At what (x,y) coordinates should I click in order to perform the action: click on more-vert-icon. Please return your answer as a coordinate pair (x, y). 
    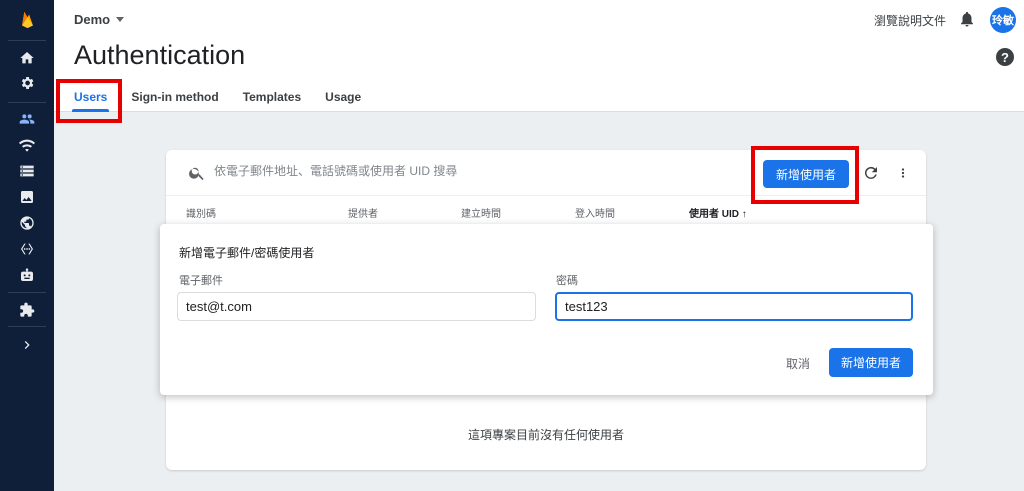
    Looking at the image, I should click on (903, 173).